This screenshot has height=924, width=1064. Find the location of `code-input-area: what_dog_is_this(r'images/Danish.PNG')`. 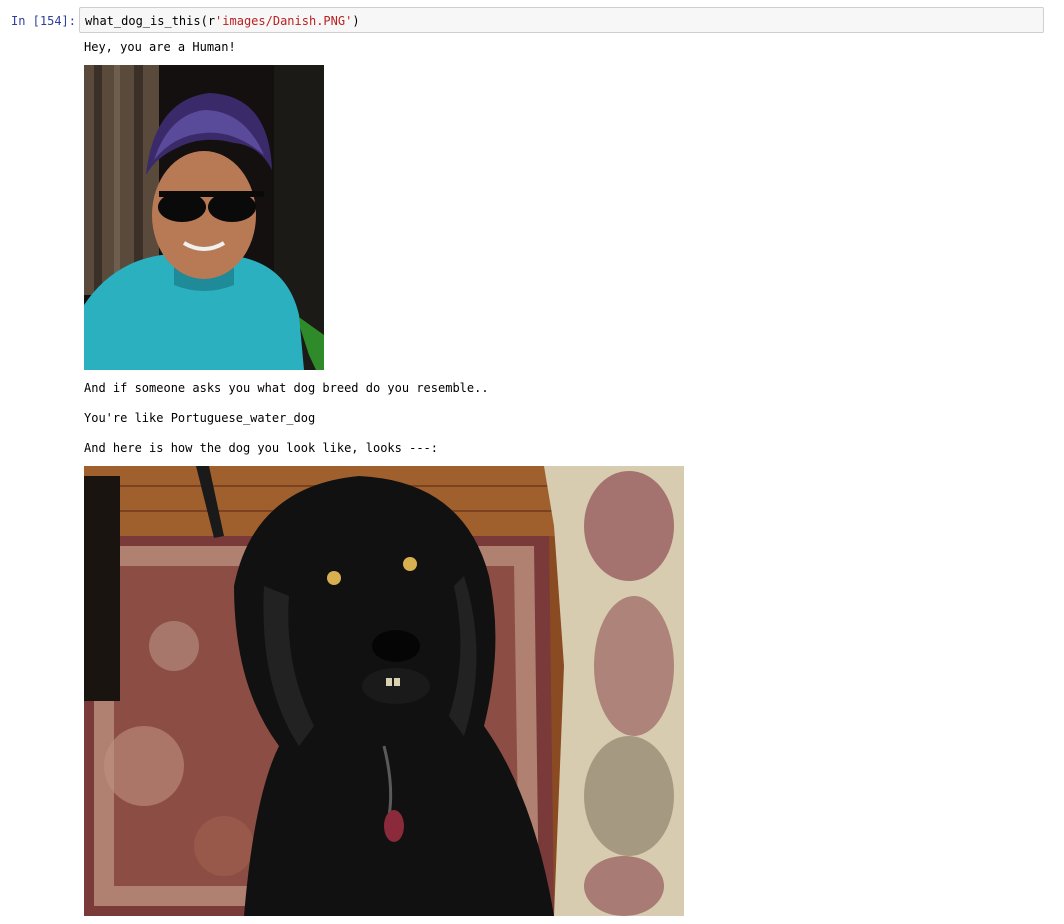

code-input-area: what_dog_is_this(r'images/Danish.PNG') is located at coordinates (561, 20).